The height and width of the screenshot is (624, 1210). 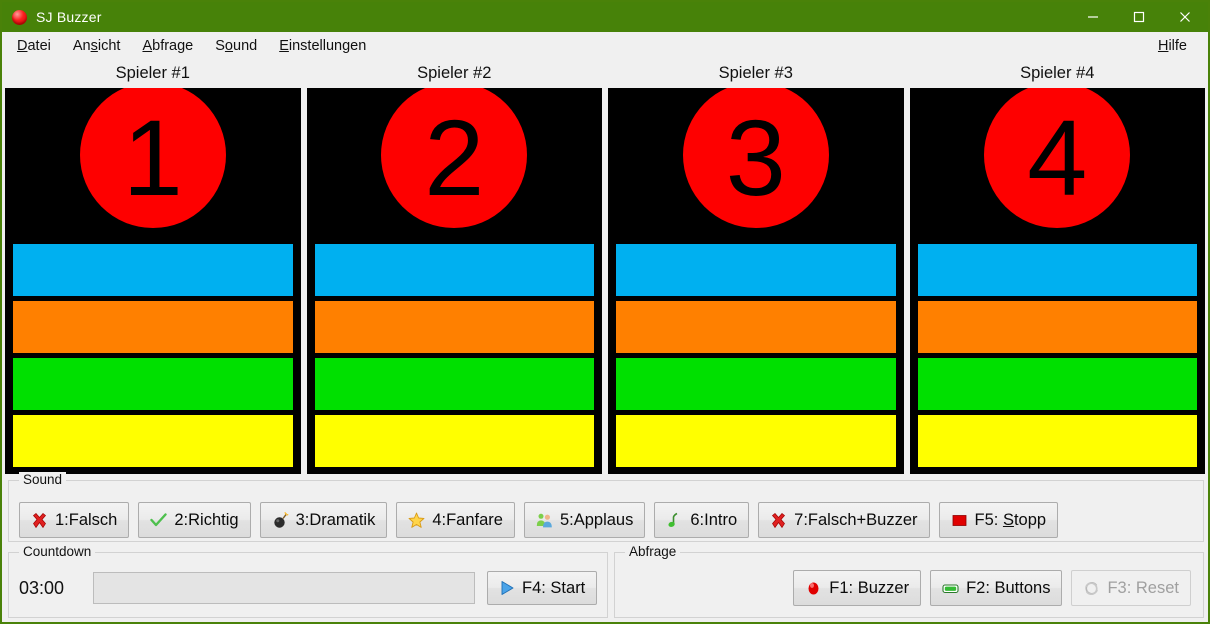 What do you see at coordinates (454, 73) in the screenshot?
I see `player-title: Spieler #2` at bounding box center [454, 73].